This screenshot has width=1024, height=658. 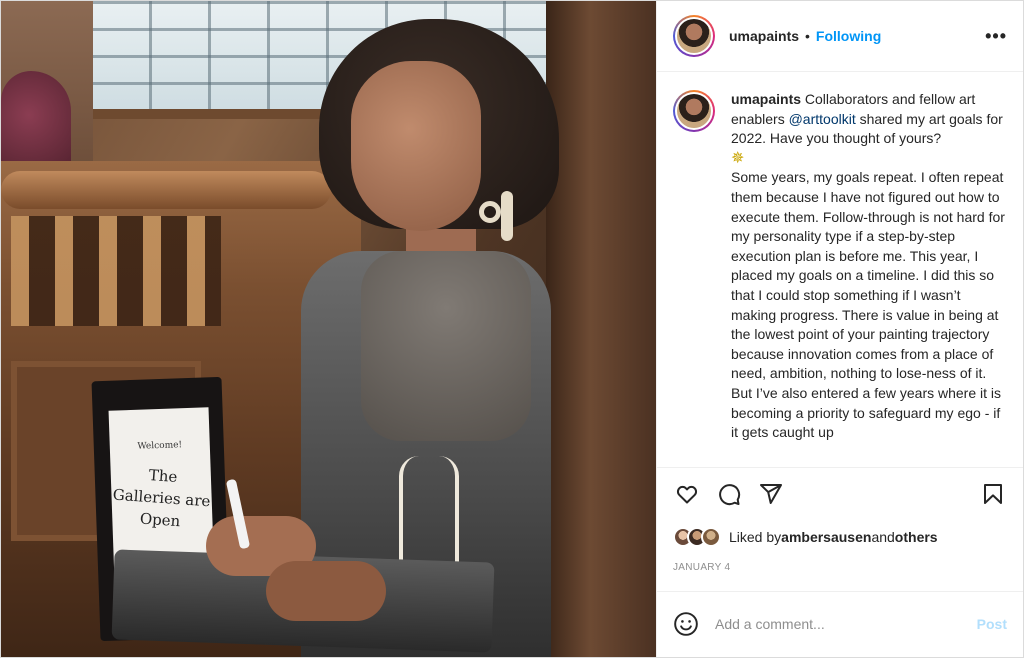 What do you see at coordinates (601, 329) in the screenshot?
I see `wooden-pillar` at bounding box center [601, 329].